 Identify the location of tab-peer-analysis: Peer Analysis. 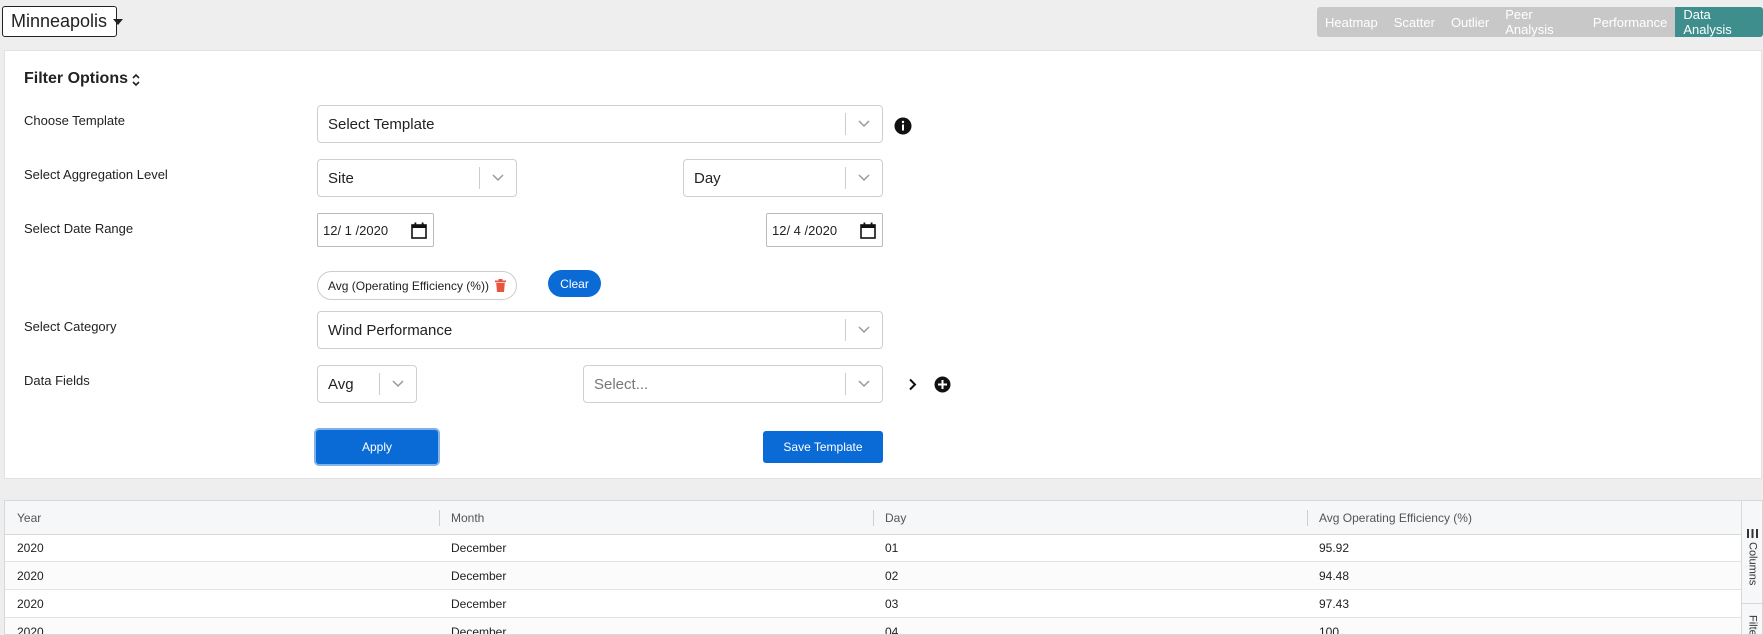
(1541, 22).